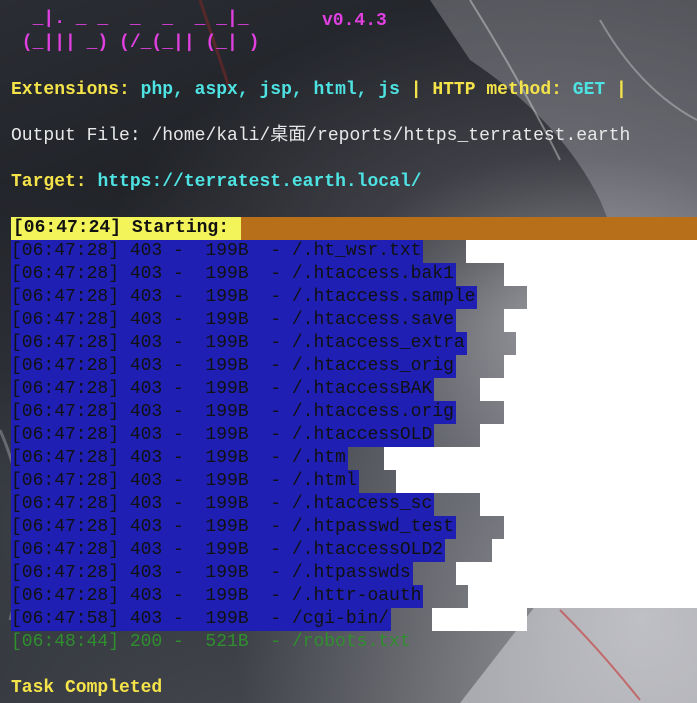  What do you see at coordinates (239, 343) in the screenshot?
I see `result-row: [06:47:28] 403 - 199B - /.htaccess_extra` at bounding box center [239, 343].